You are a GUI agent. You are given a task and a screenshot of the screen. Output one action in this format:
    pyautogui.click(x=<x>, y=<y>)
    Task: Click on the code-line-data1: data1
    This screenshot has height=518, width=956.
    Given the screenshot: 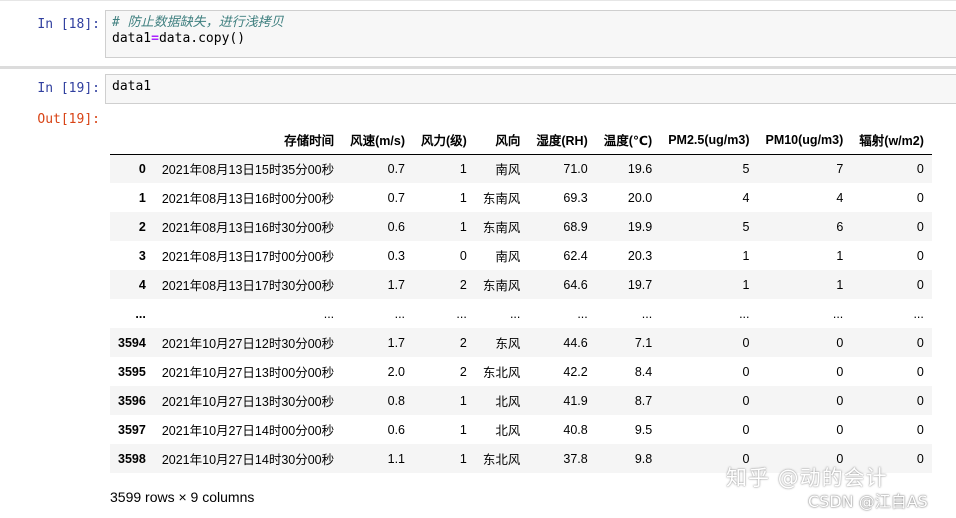 What is the action you would take?
    pyautogui.click(x=132, y=86)
    